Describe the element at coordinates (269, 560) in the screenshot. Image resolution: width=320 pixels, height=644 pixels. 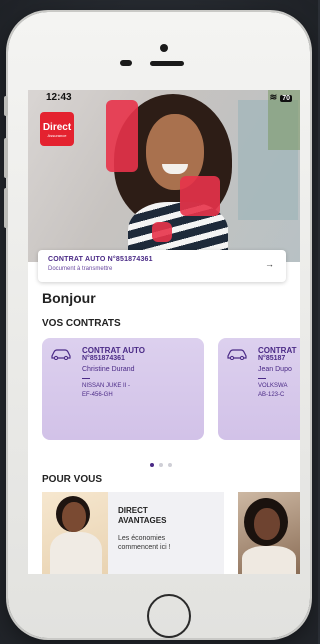
I see `promo2-person-body` at that location.